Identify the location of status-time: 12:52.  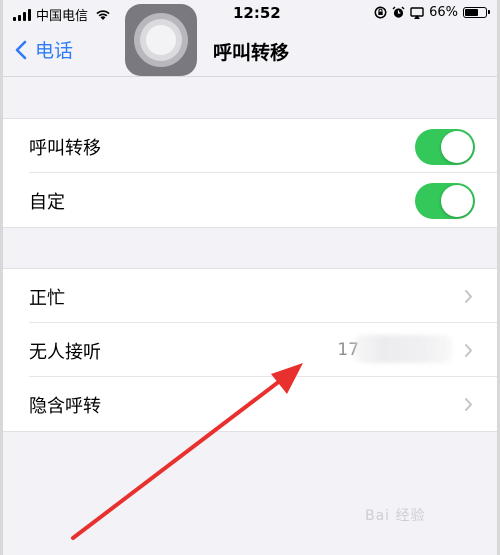
(257, 13).